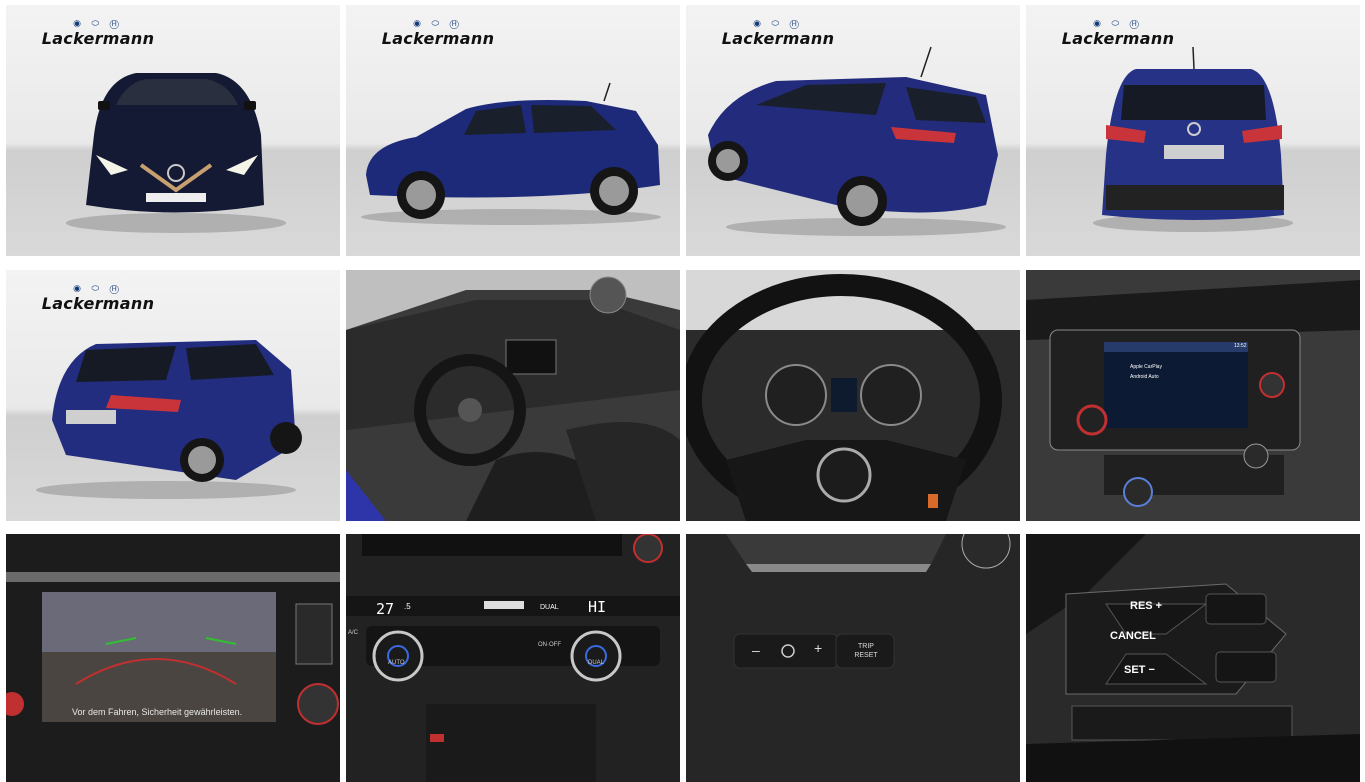  I want to click on car-rear-illustration, so click(1193, 139).